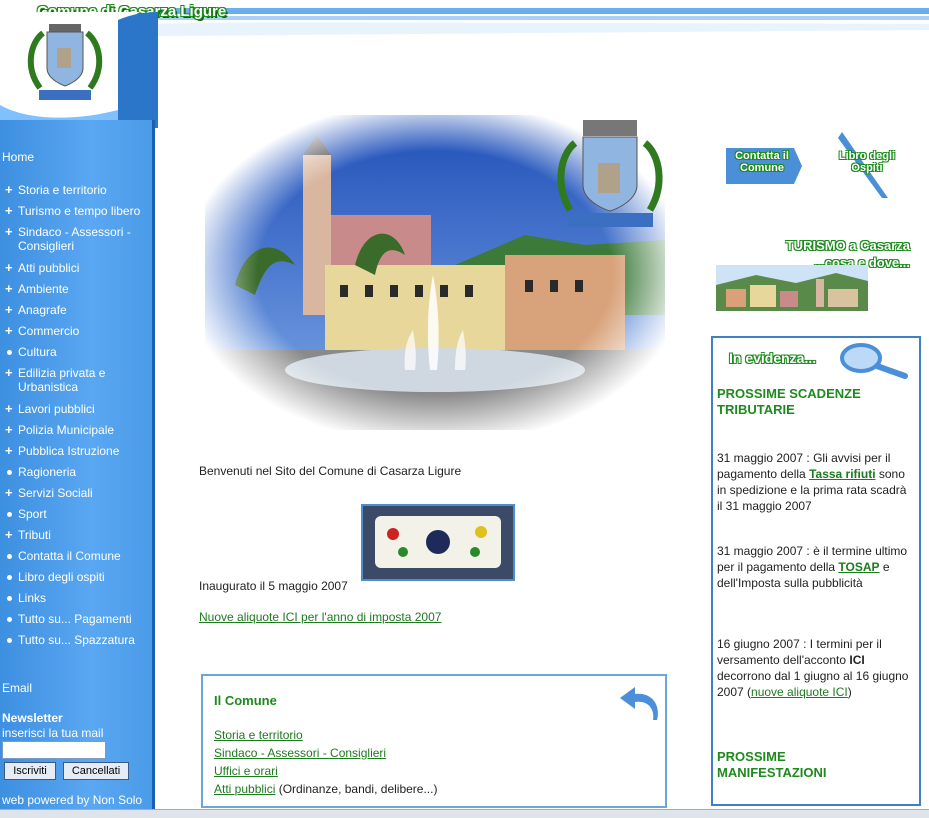 The height and width of the screenshot is (818, 929). What do you see at coordinates (867, 168) in the screenshot?
I see `libro-line2: Ospiti` at bounding box center [867, 168].